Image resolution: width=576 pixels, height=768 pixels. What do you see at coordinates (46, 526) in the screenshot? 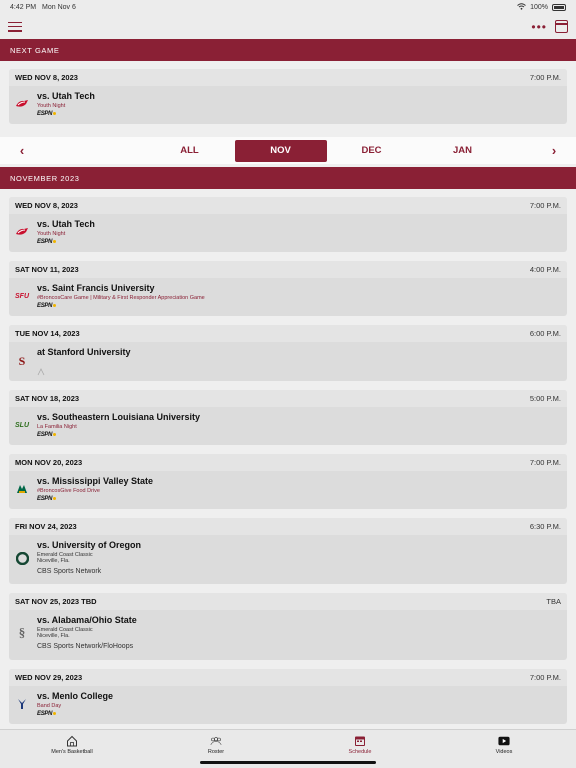
I see `game-date: FRI NOV 24, 2023` at bounding box center [46, 526].